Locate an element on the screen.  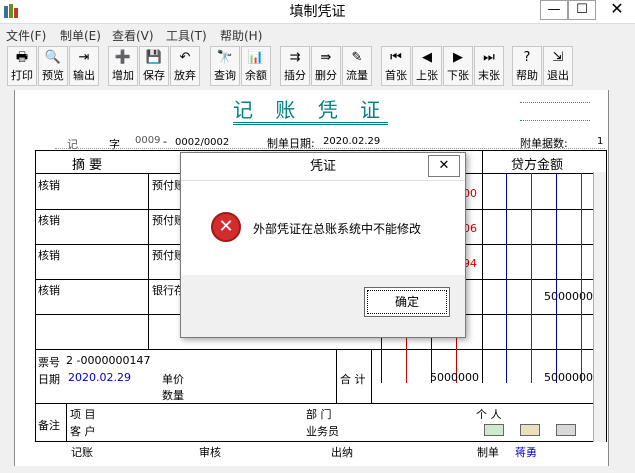
add-icon: ➕ is located at coordinates (123, 57).